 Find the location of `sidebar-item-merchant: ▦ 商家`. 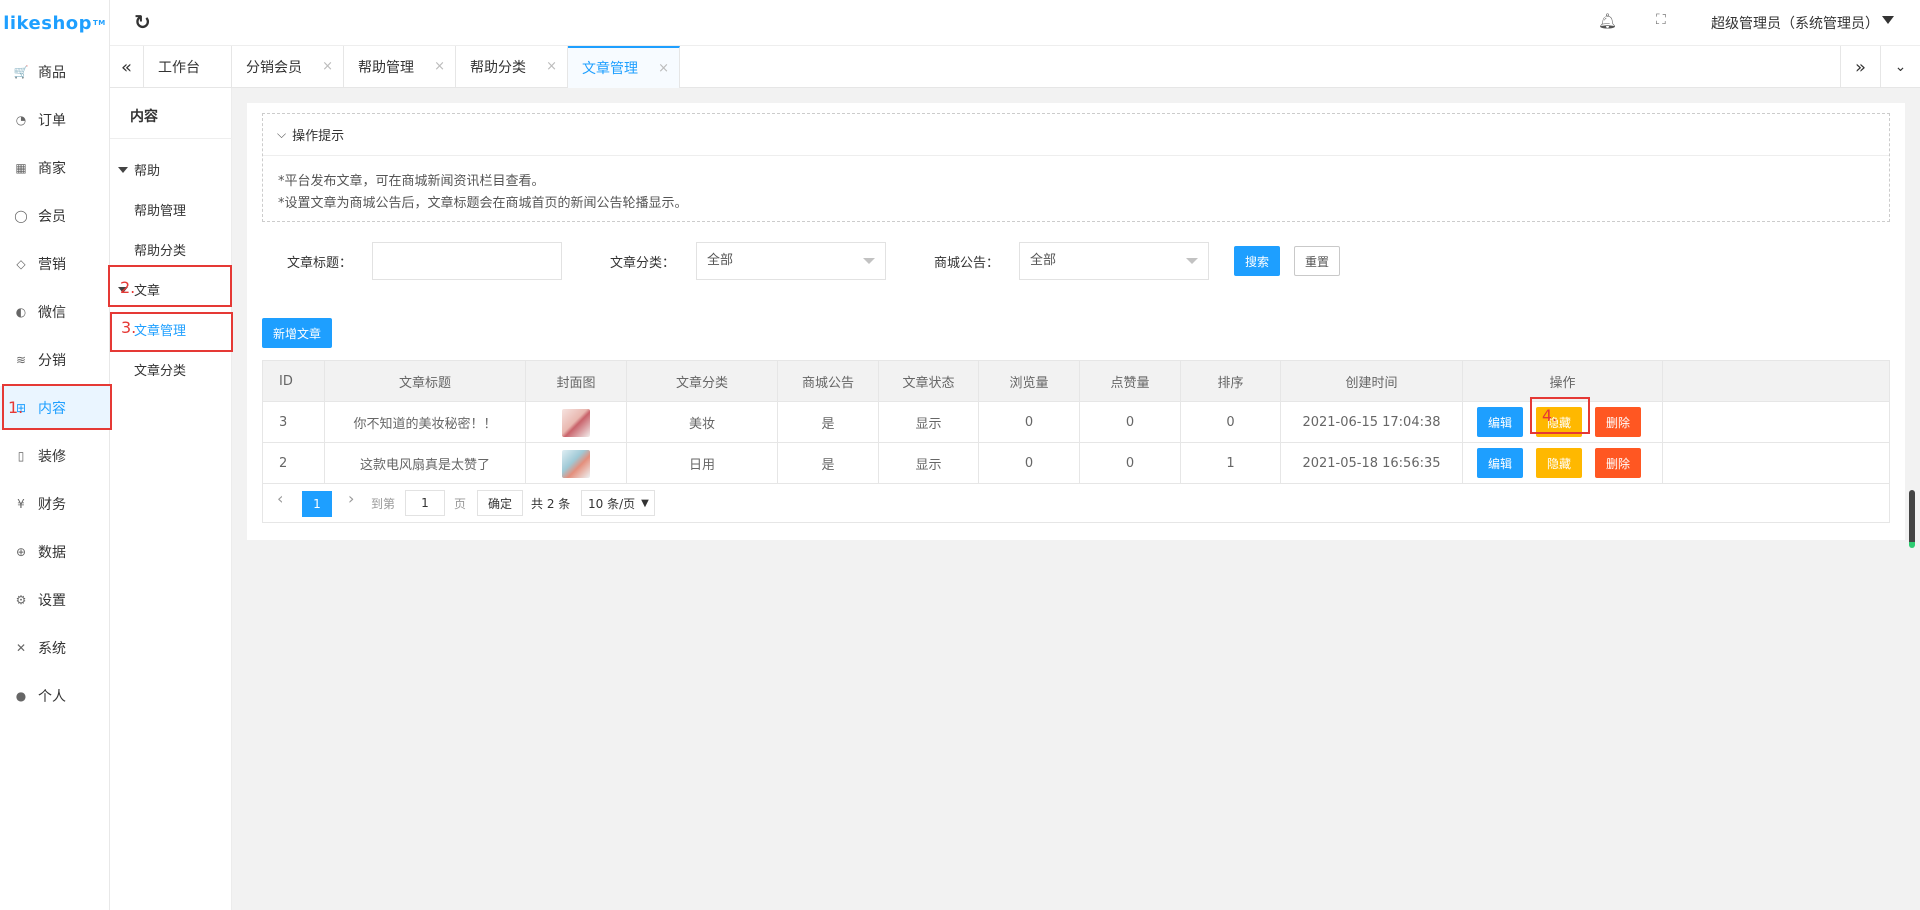

sidebar-item-merchant: ▦ 商家 is located at coordinates (55, 168).